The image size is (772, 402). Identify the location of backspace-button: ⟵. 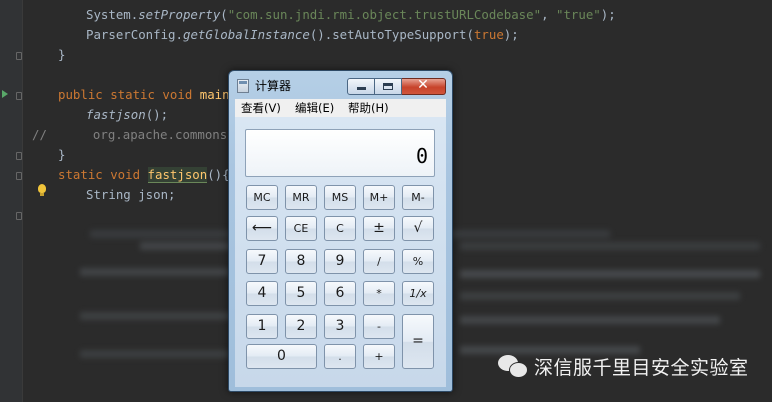
(262, 228).